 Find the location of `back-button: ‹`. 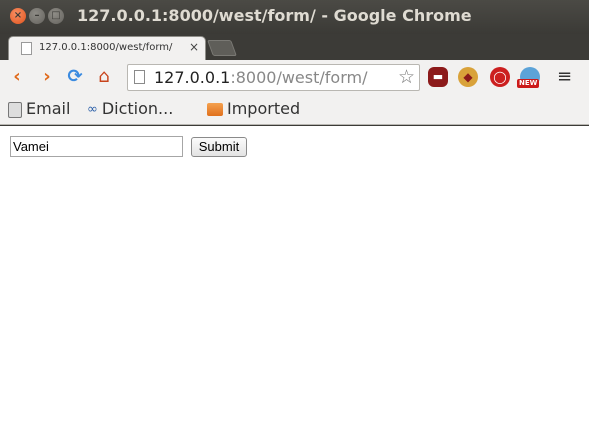

back-button: ‹ is located at coordinates (17, 77).